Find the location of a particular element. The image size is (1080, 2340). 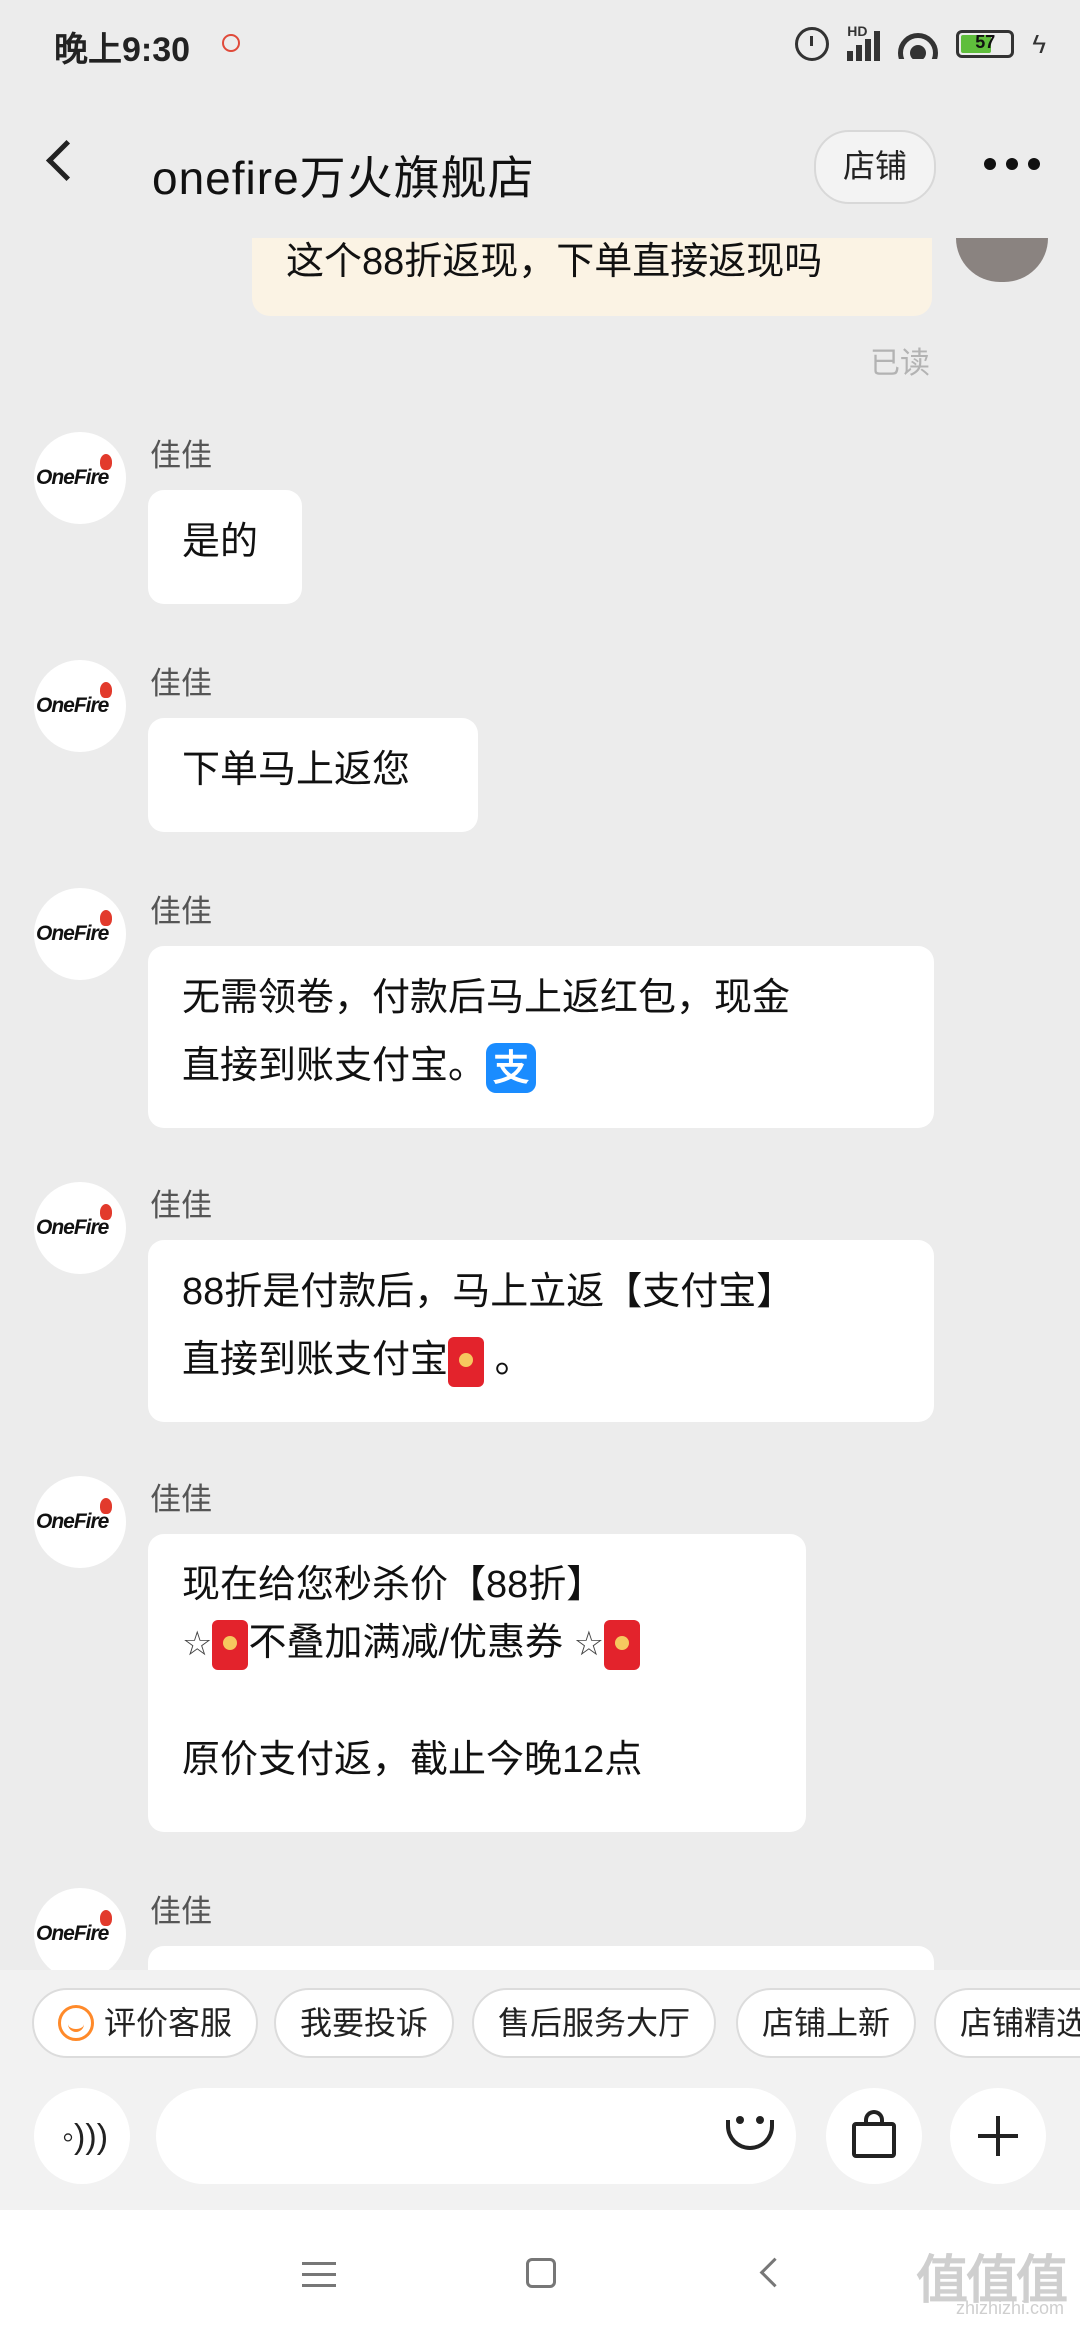

read-status: 已读 is located at coordinates (900, 363).